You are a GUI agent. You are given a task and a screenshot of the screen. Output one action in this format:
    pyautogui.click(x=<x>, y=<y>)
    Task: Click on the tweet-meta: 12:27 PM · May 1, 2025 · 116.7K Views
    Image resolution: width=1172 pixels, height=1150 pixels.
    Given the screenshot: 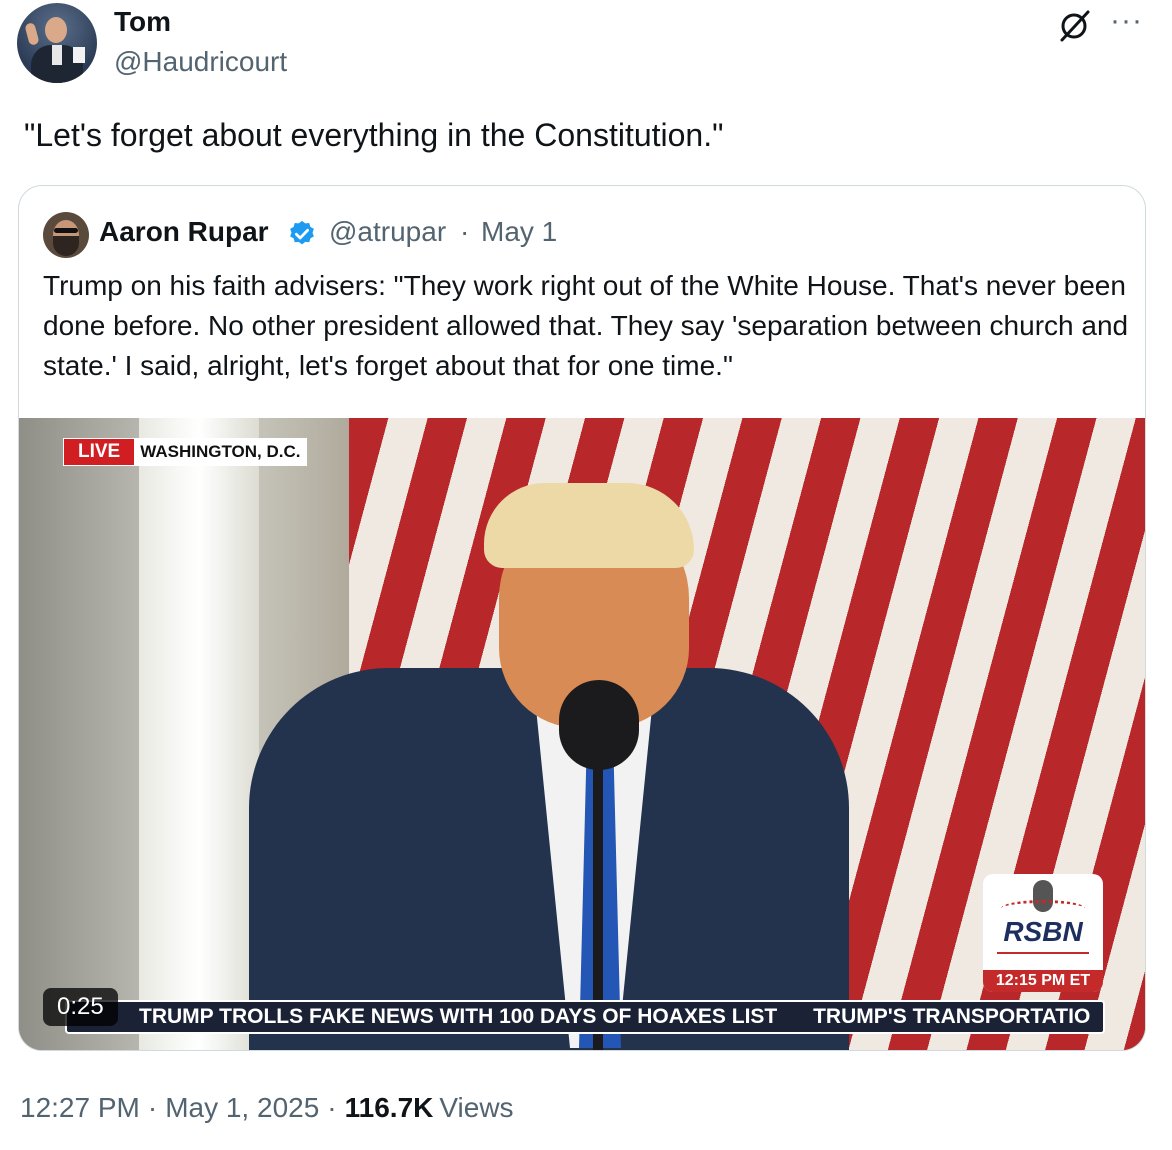 What is the action you would take?
    pyautogui.click(x=267, y=1108)
    